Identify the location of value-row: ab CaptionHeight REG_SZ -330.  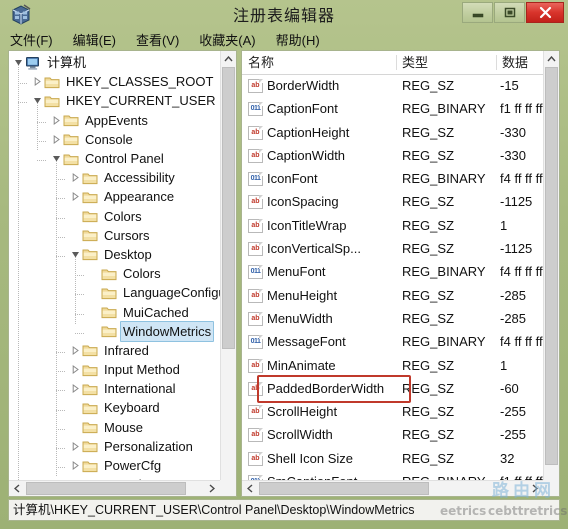
(393, 133).